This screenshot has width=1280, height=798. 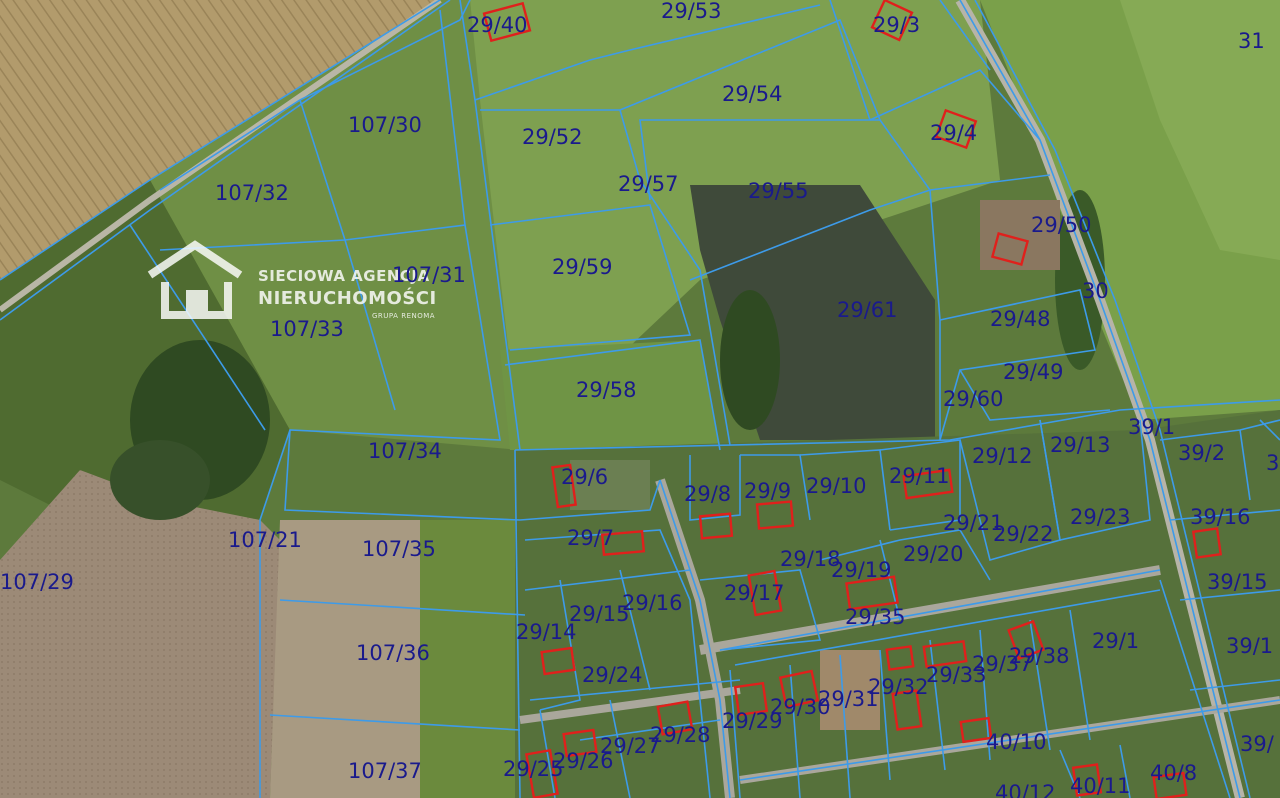 What do you see at coordinates (767, 491) in the screenshot?
I see `parcel-label-29-9: 29/9` at bounding box center [767, 491].